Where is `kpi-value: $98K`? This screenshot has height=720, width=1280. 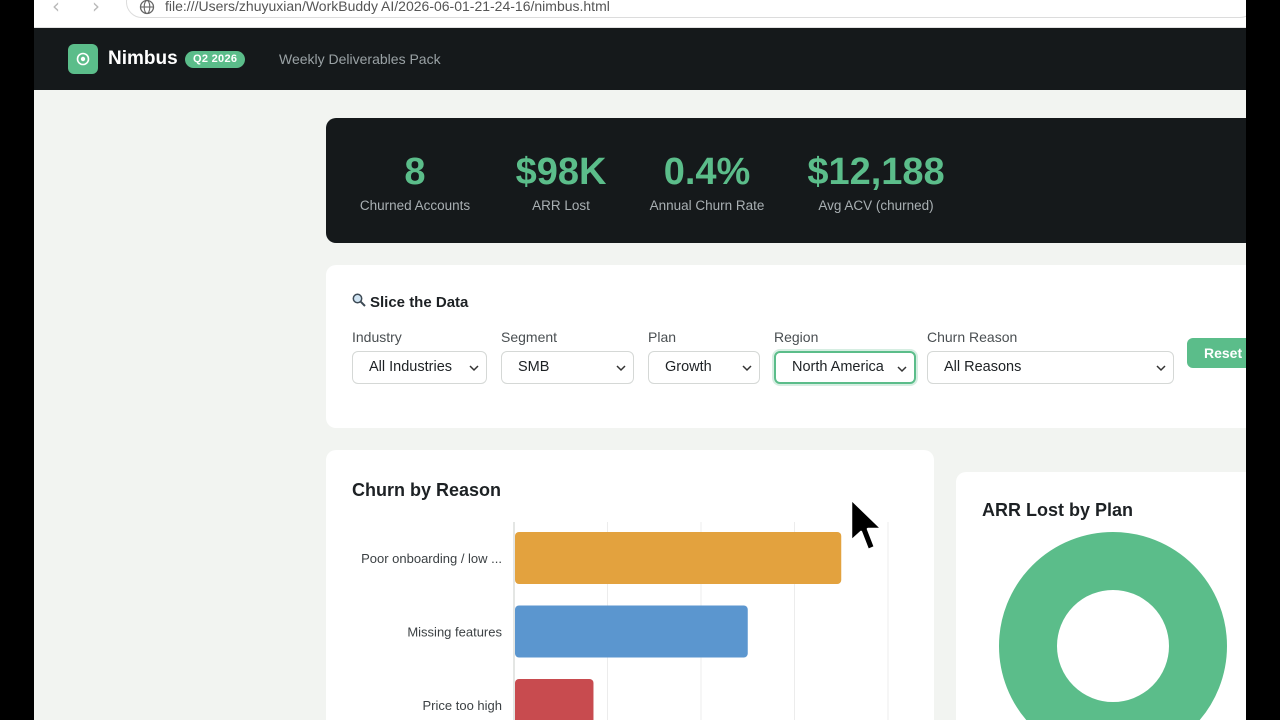
kpi-value: $98K is located at coordinates (561, 172).